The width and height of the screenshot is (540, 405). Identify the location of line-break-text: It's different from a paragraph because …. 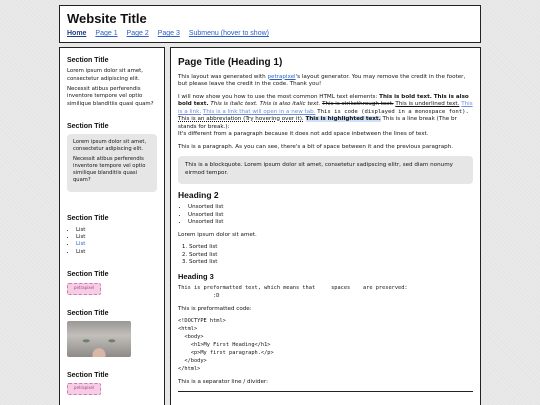
(303, 134).